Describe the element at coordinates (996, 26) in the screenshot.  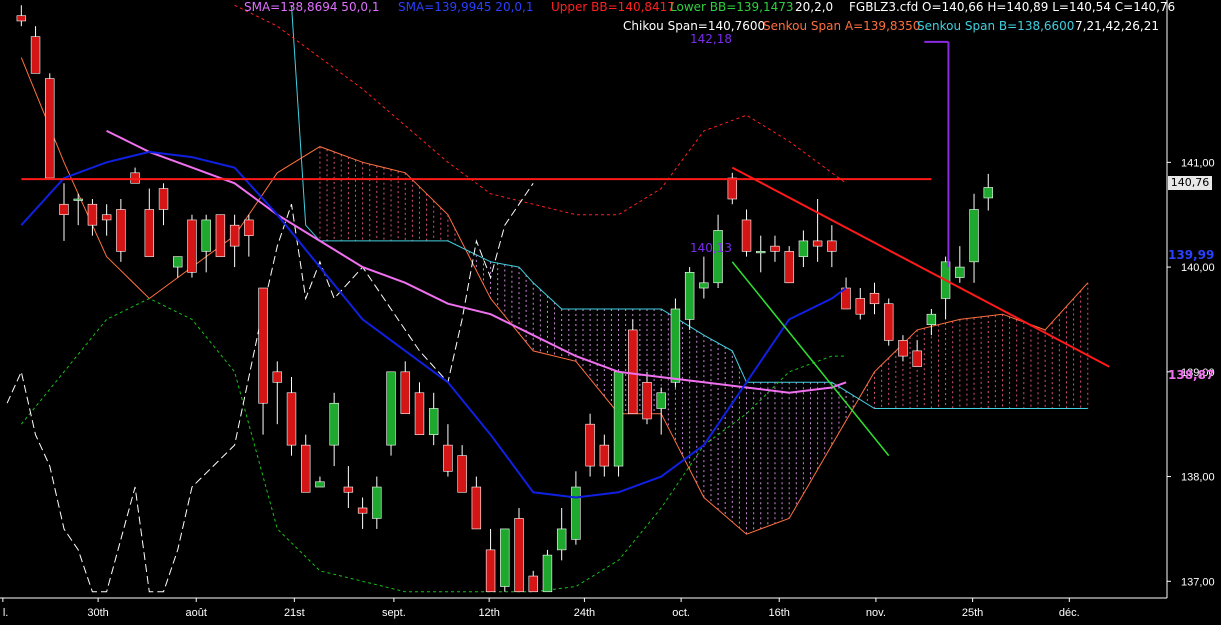
I see `legend-senkou-b: Senkou Span B=138,6600` at that location.